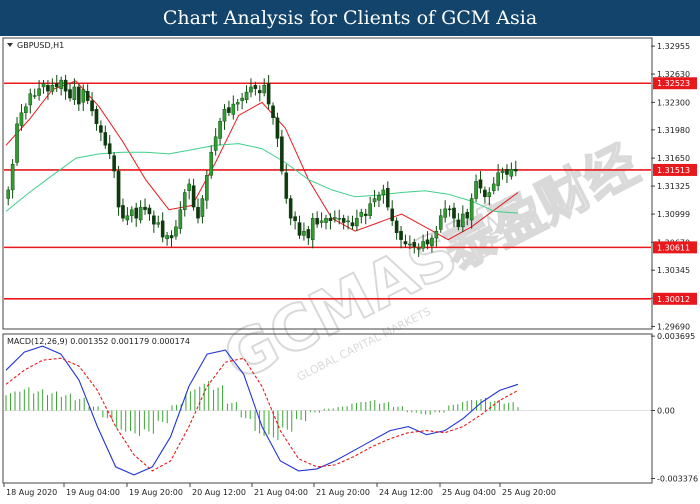 The width and height of the screenshot is (700, 504). Describe the element at coordinates (469, 492) in the screenshot. I see `x-tick-label: 25 Aug 04:00` at that location.